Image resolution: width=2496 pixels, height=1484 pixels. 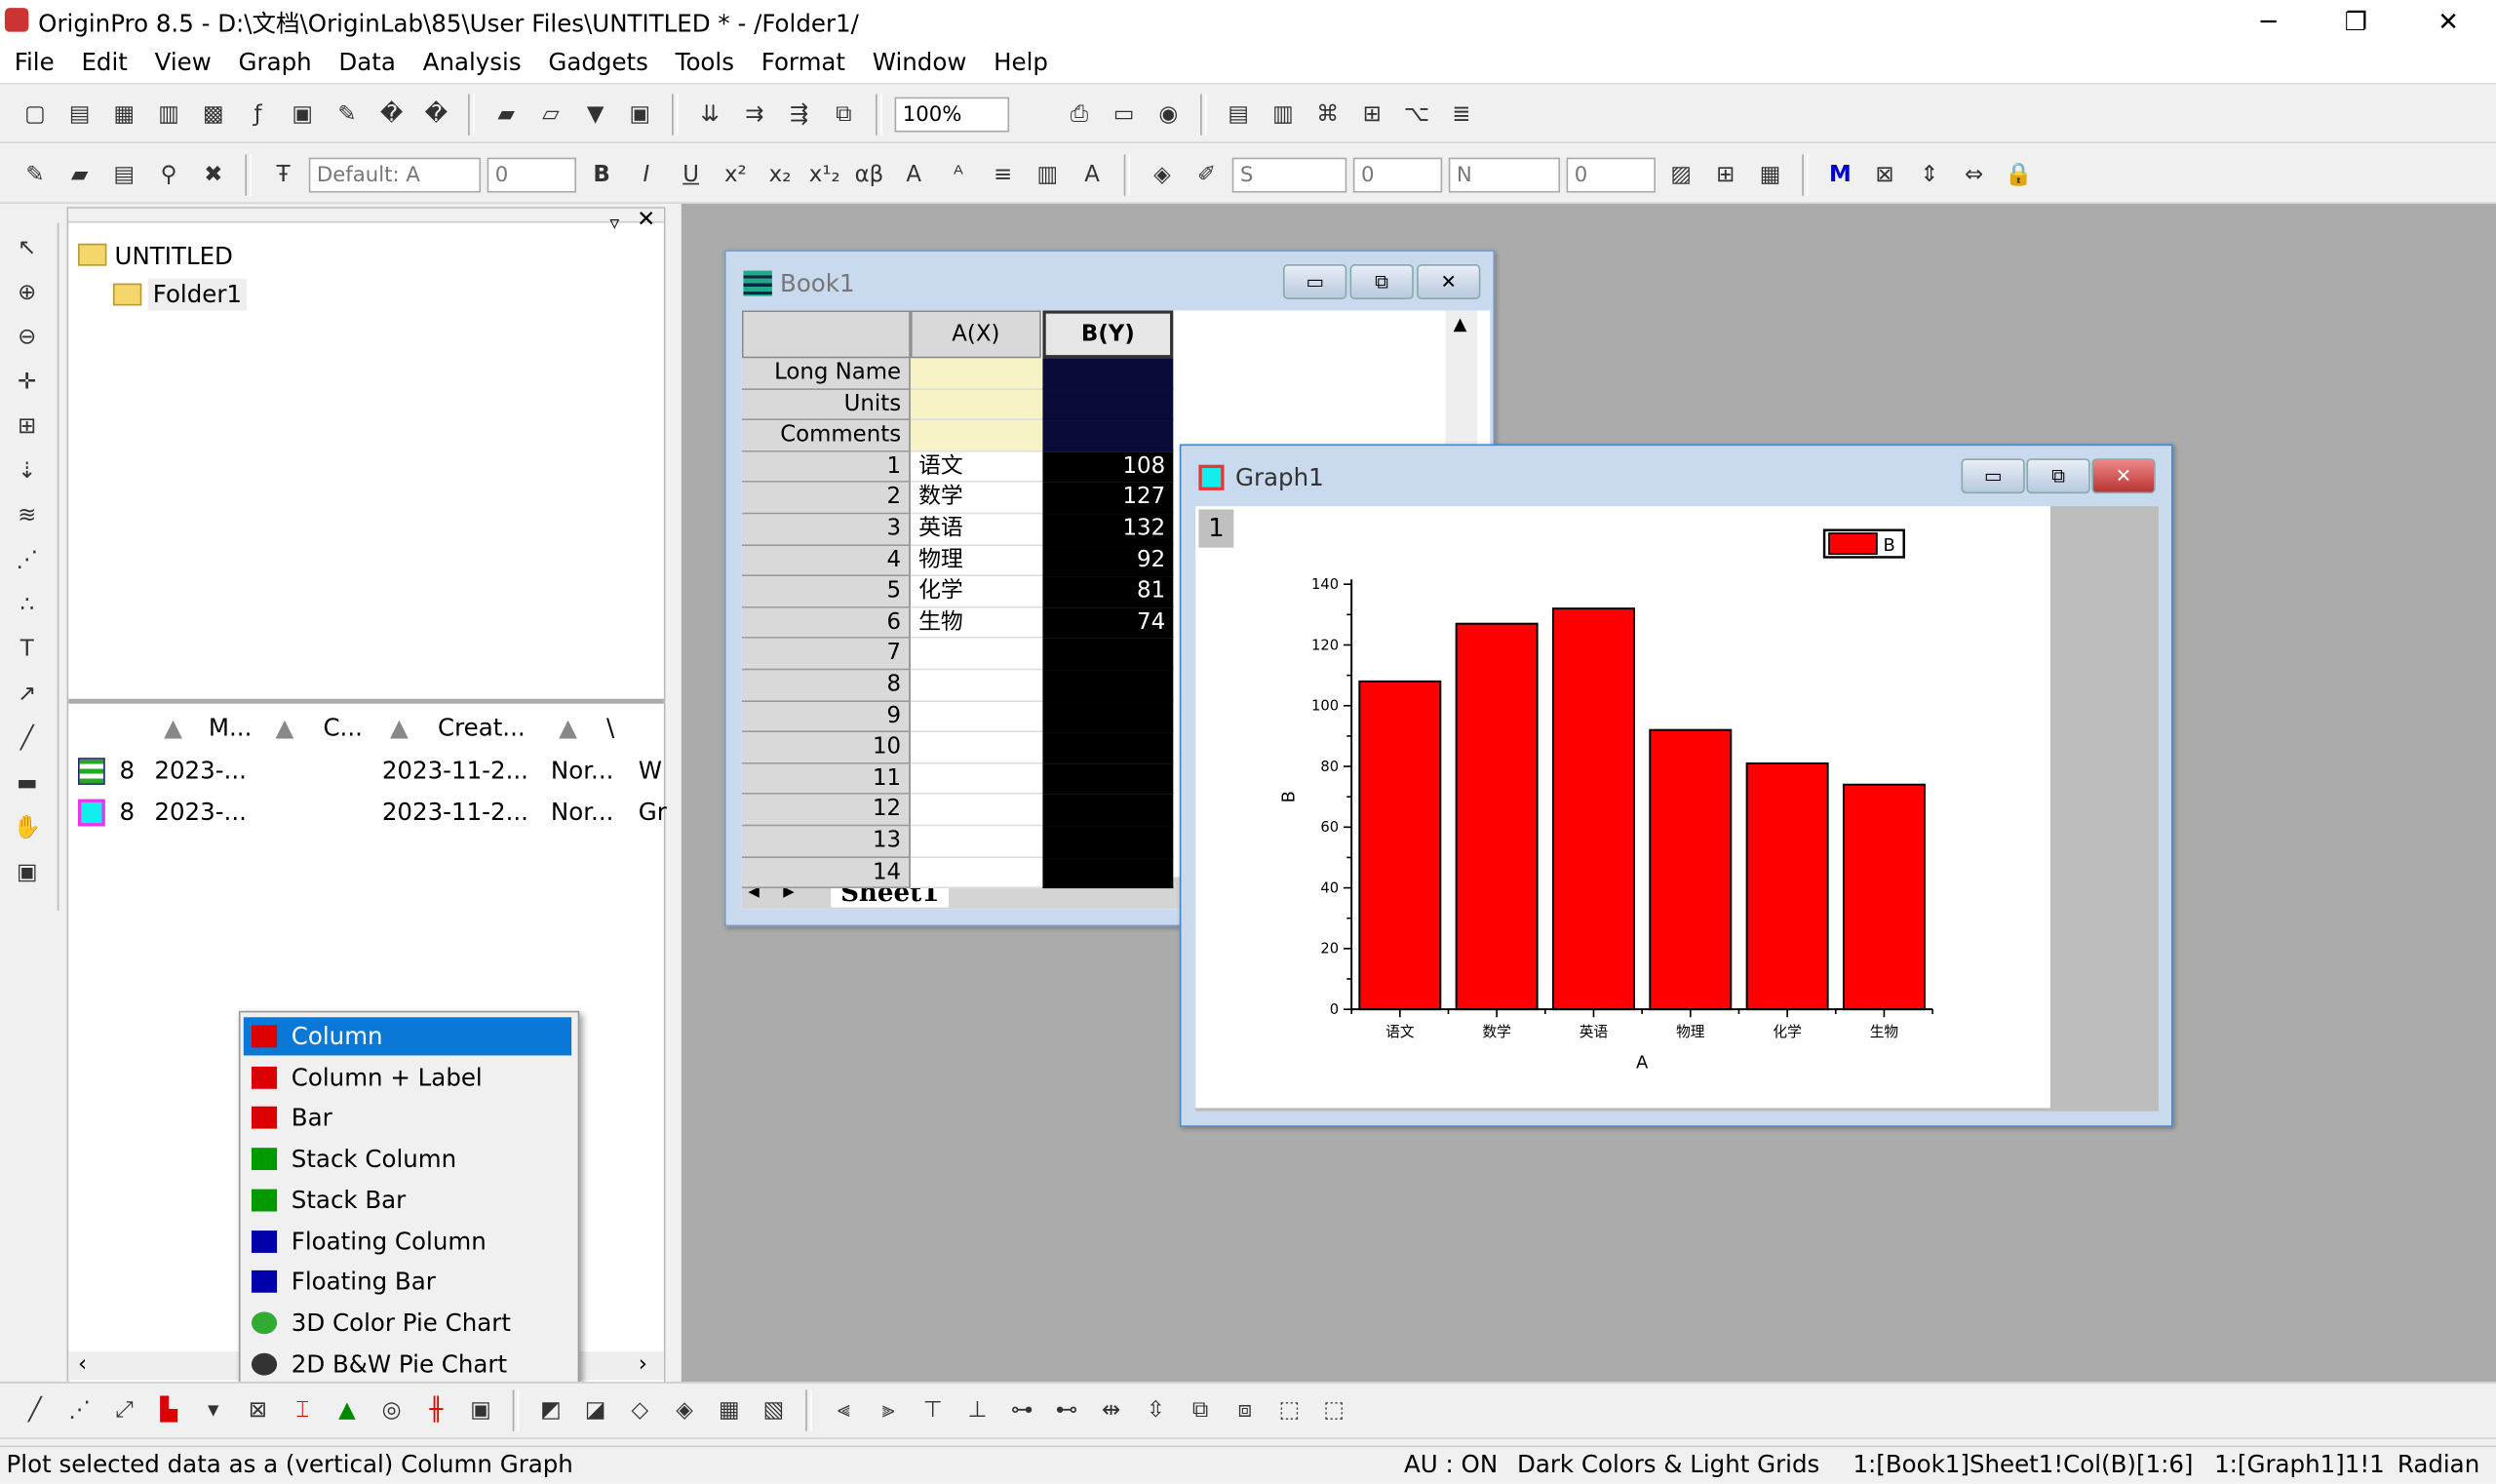 What do you see at coordinates (1169, 114) in the screenshot?
I see `code-builder-icon: ◉` at bounding box center [1169, 114].